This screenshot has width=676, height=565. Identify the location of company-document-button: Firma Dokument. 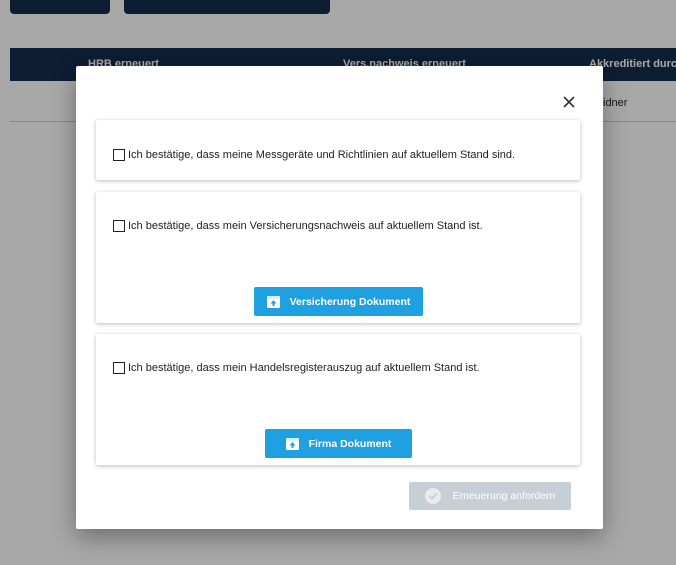
(338, 443).